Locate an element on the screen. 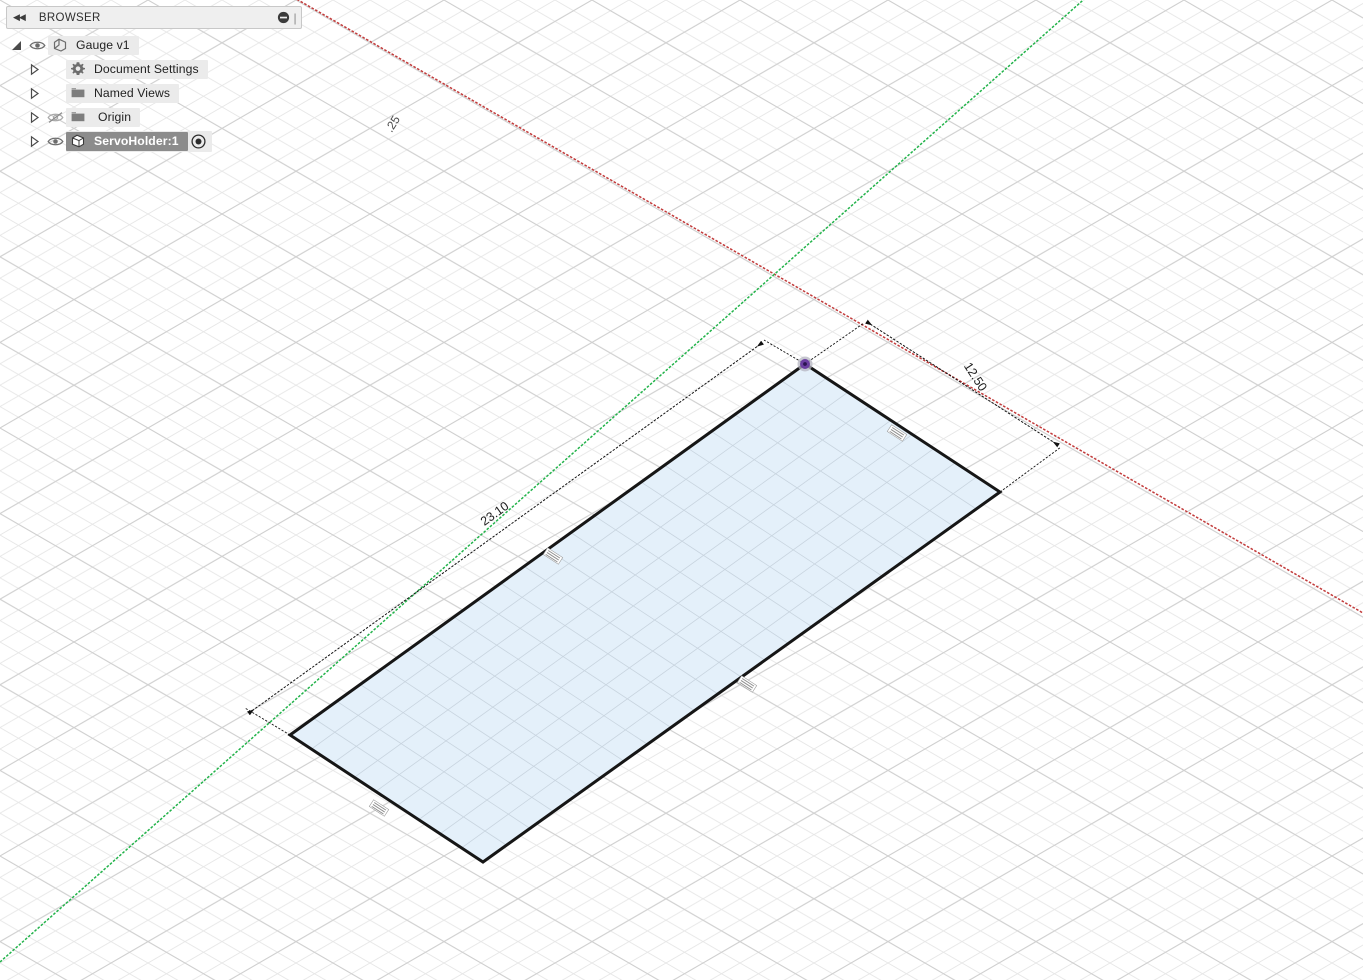  tree-row-servoholder: ServoHolder:1 is located at coordinates (154, 141).